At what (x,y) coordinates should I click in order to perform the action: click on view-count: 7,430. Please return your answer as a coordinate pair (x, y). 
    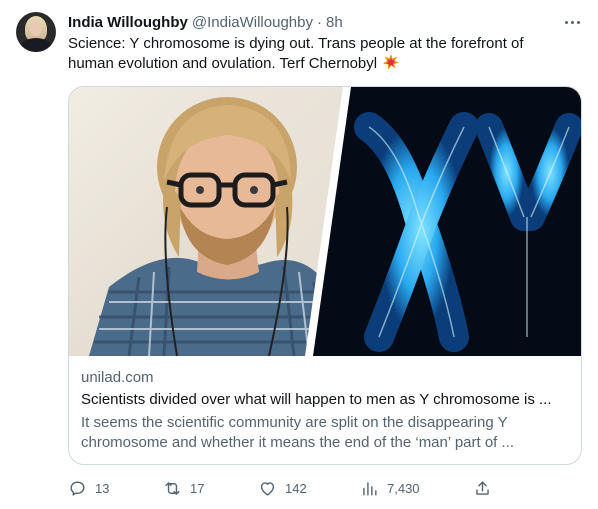
    Looking at the image, I should click on (403, 488).